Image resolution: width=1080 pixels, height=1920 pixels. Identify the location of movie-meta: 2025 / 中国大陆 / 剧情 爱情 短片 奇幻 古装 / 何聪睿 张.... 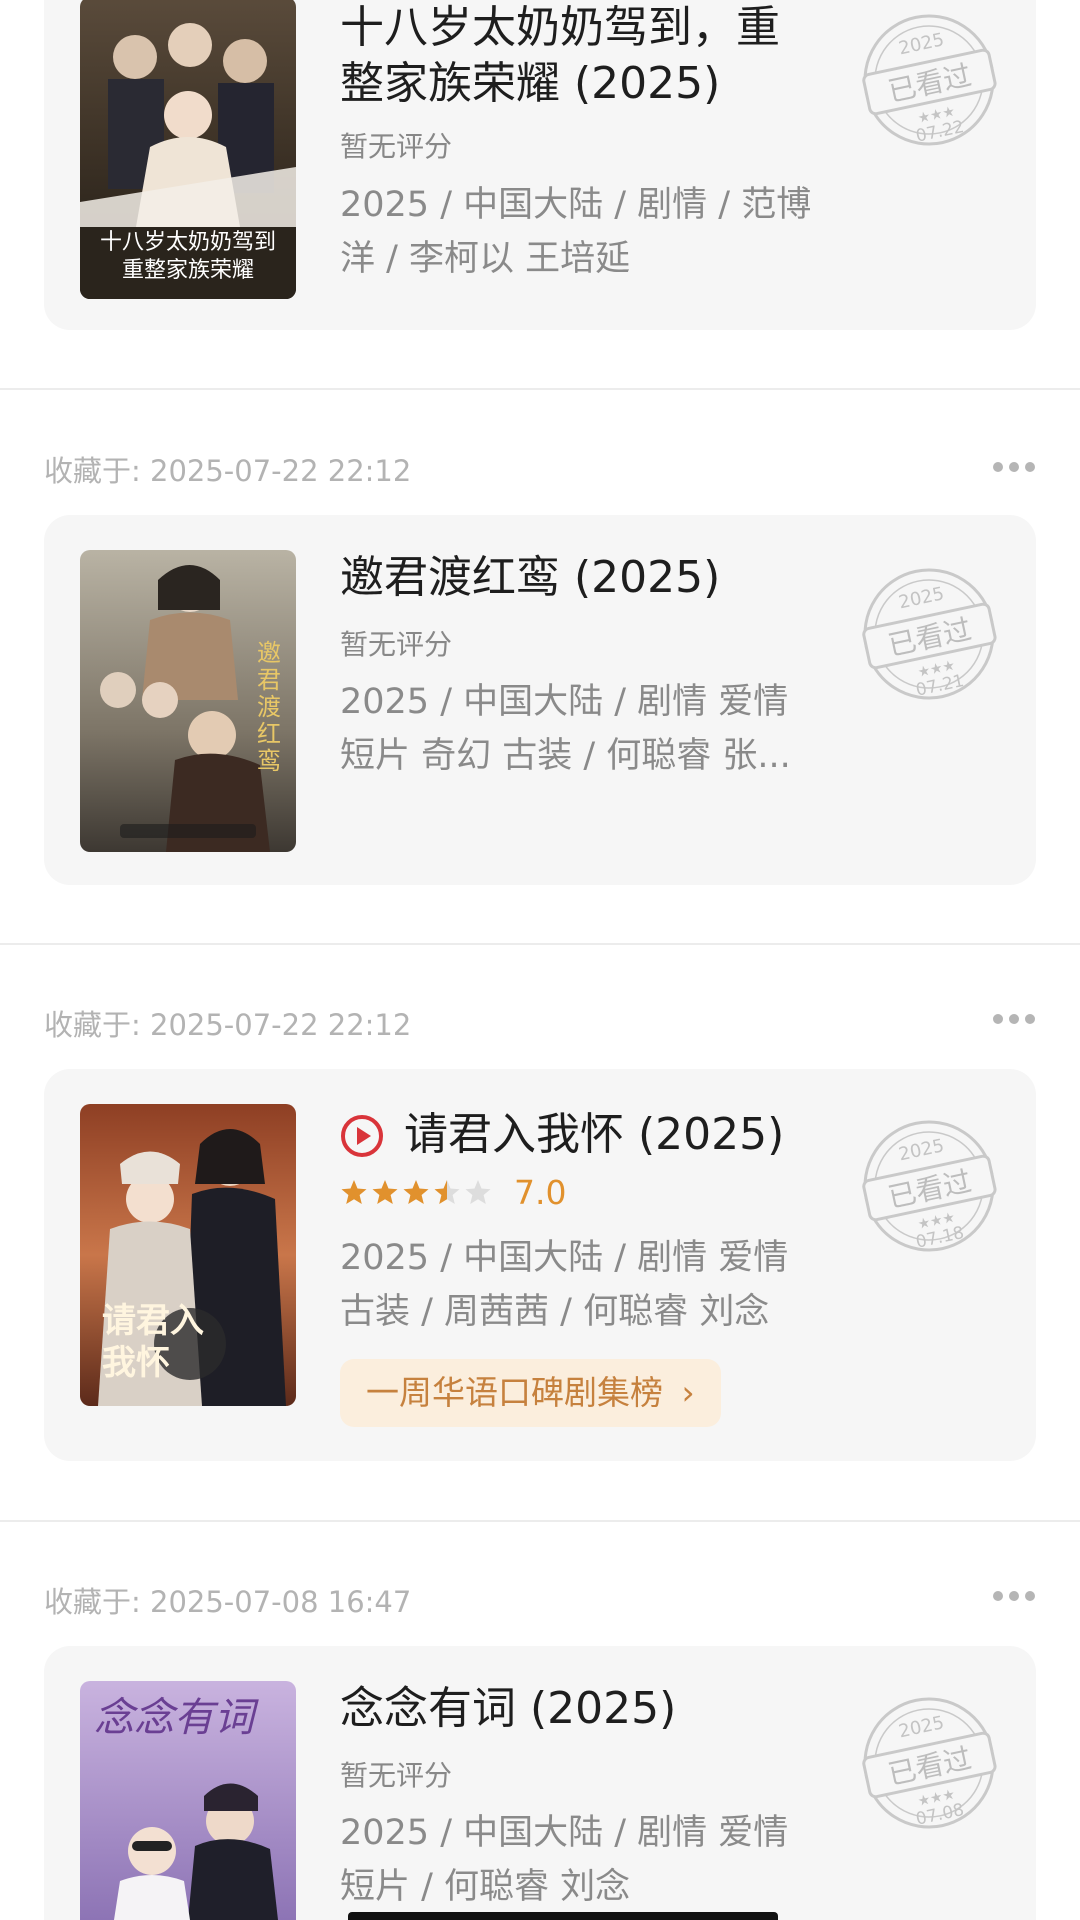
(580, 729).